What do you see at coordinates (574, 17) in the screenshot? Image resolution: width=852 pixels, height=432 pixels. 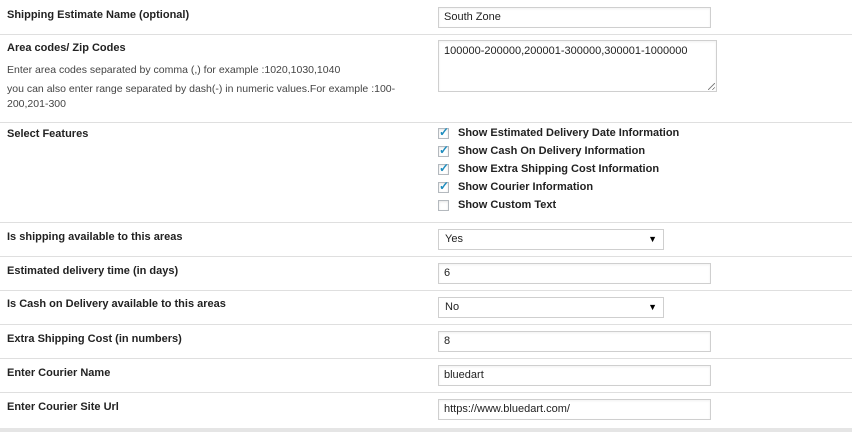 I see `estimate-name-input: South Zone` at bounding box center [574, 17].